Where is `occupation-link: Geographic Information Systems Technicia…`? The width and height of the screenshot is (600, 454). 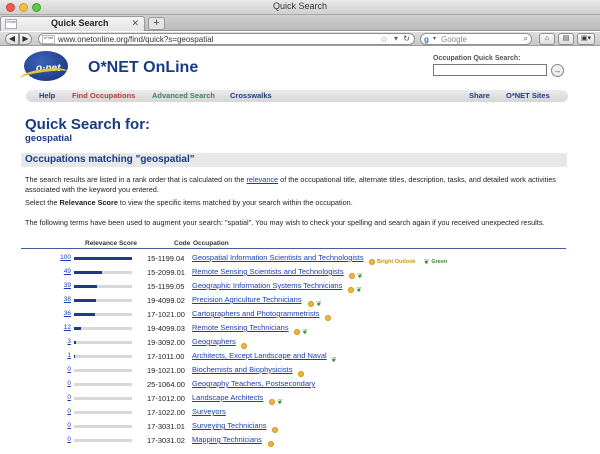 occupation-link: Geographic Information Systems Technicia… is located at coordinates (267, 285).